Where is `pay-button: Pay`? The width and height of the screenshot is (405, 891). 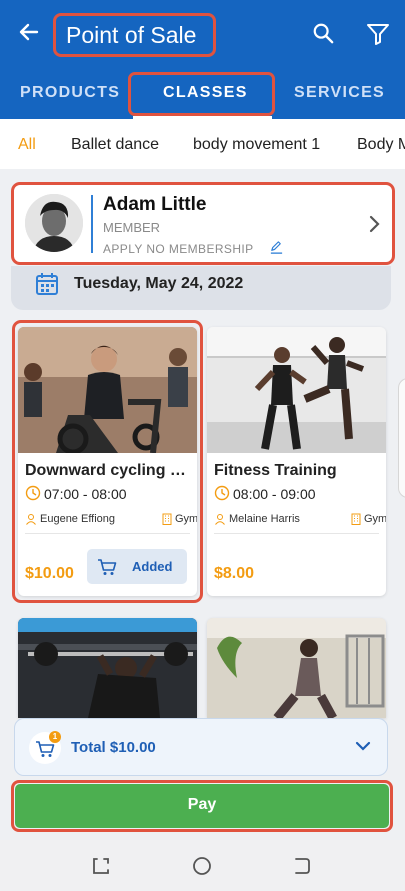
pay-button: Pay is located at coordinates (202, 806).